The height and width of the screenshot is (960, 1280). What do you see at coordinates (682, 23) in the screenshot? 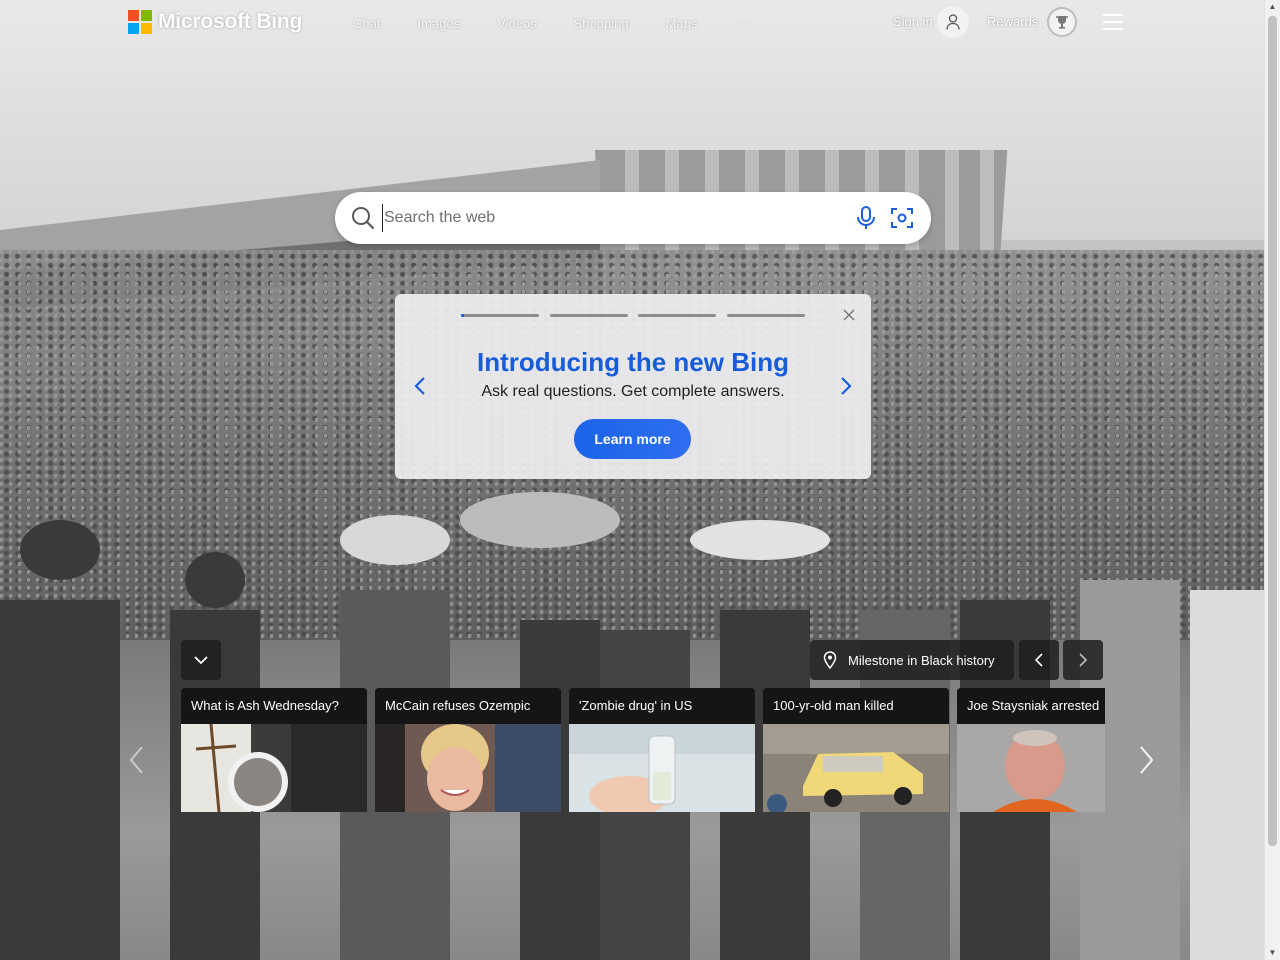
I see `nav-maps: Maps` at bounding box center [682, 23].